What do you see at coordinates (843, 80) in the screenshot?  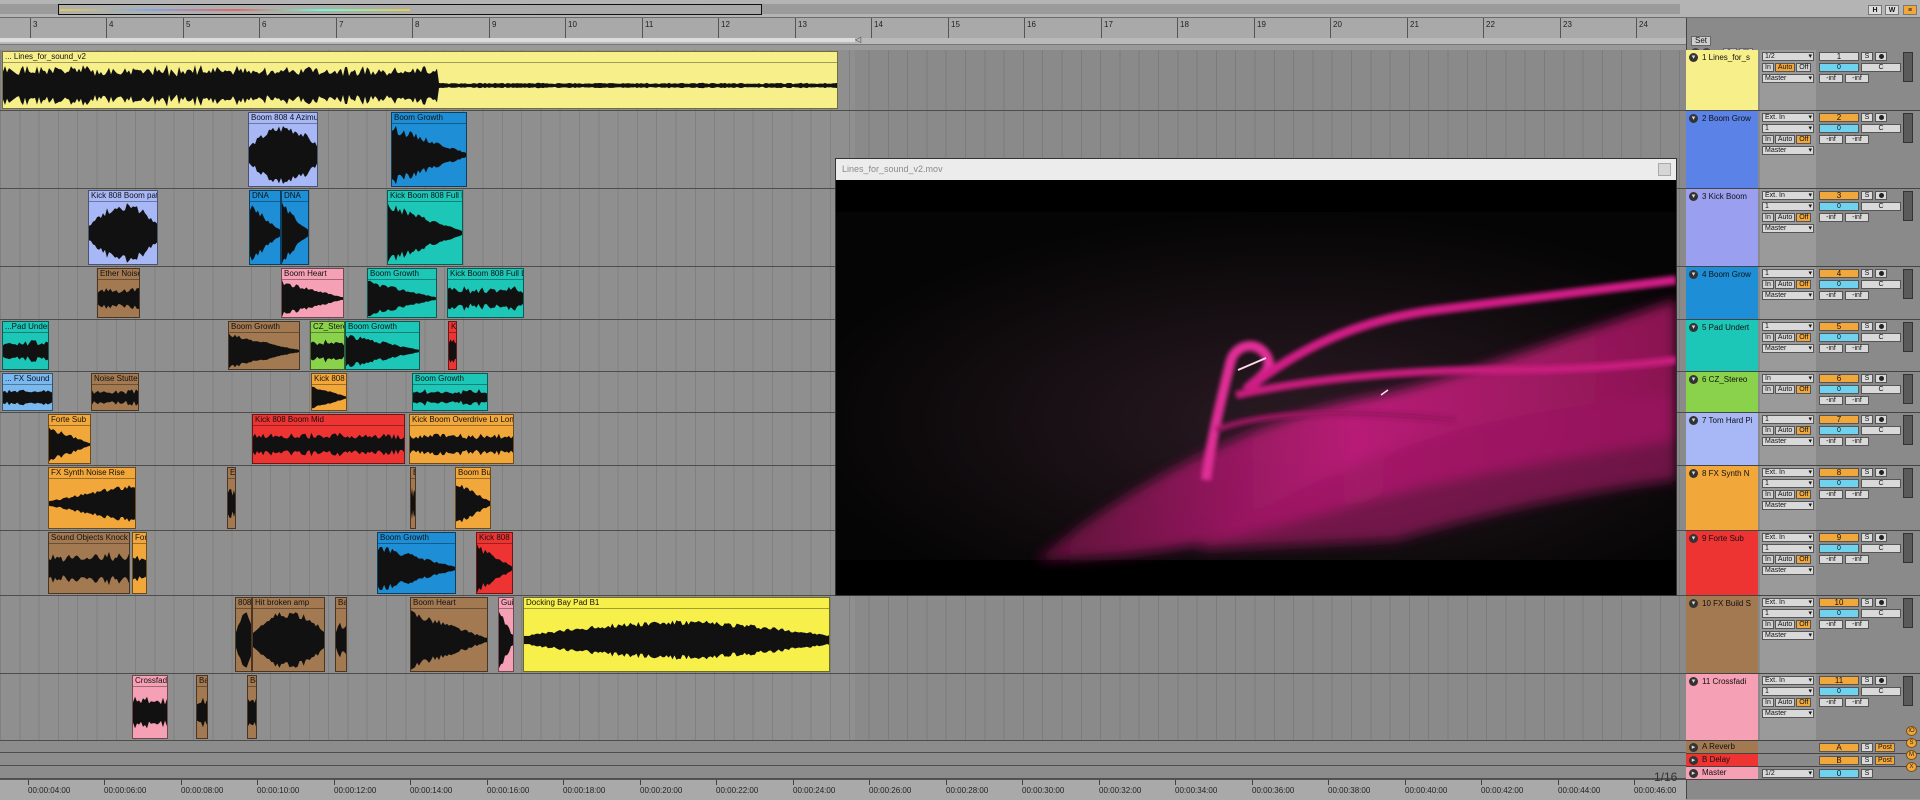 I see `track-lane: ... Lines_for_sound_v2` at bounding box center [843, 80].